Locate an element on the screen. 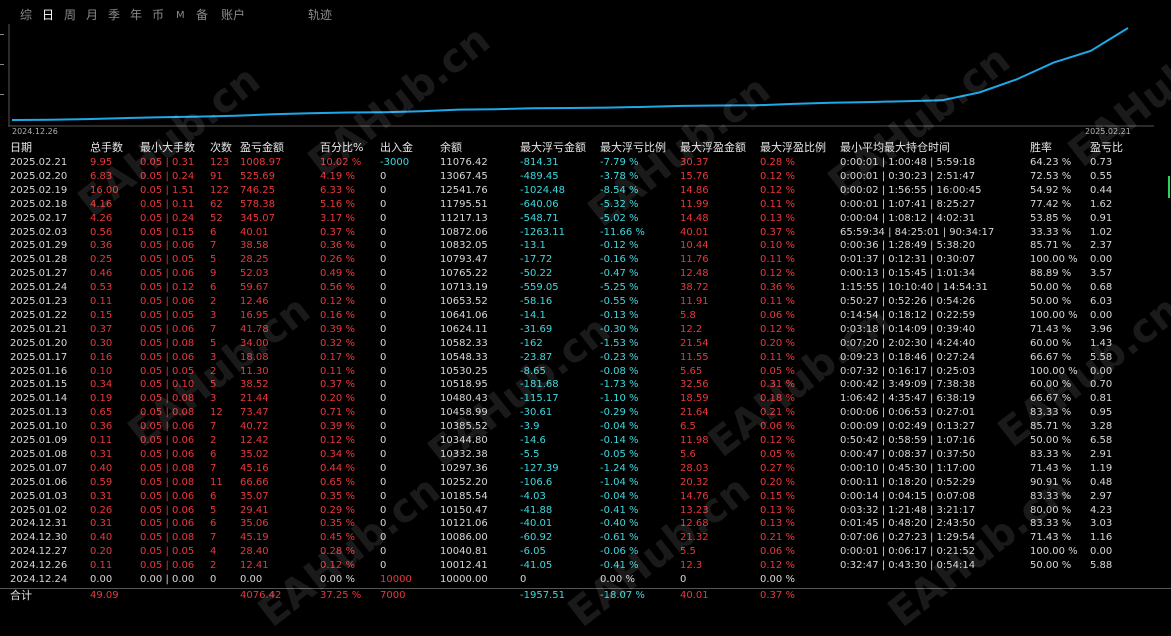 The width and height of the screenshot is (1171, 636). table-cell: 0.36 is located at coordinates (101, 246).